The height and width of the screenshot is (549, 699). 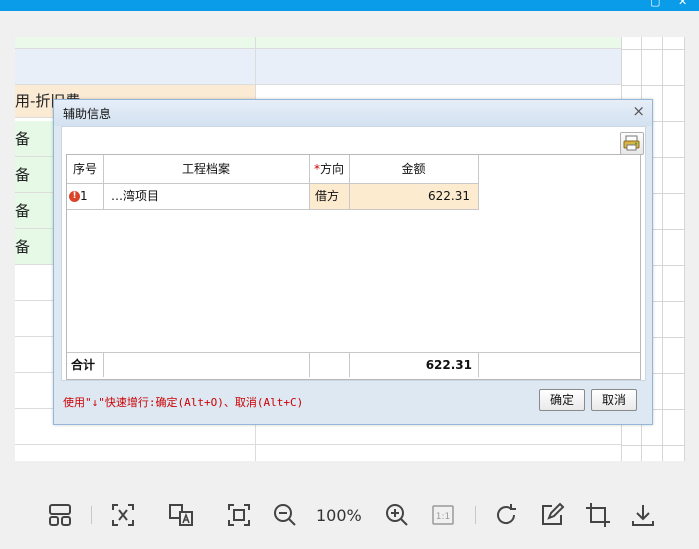 What do you see at coordinates (638, 111) in the screenshot?
I see `dialog-close-button: ×` at bounding box center [638, 111].